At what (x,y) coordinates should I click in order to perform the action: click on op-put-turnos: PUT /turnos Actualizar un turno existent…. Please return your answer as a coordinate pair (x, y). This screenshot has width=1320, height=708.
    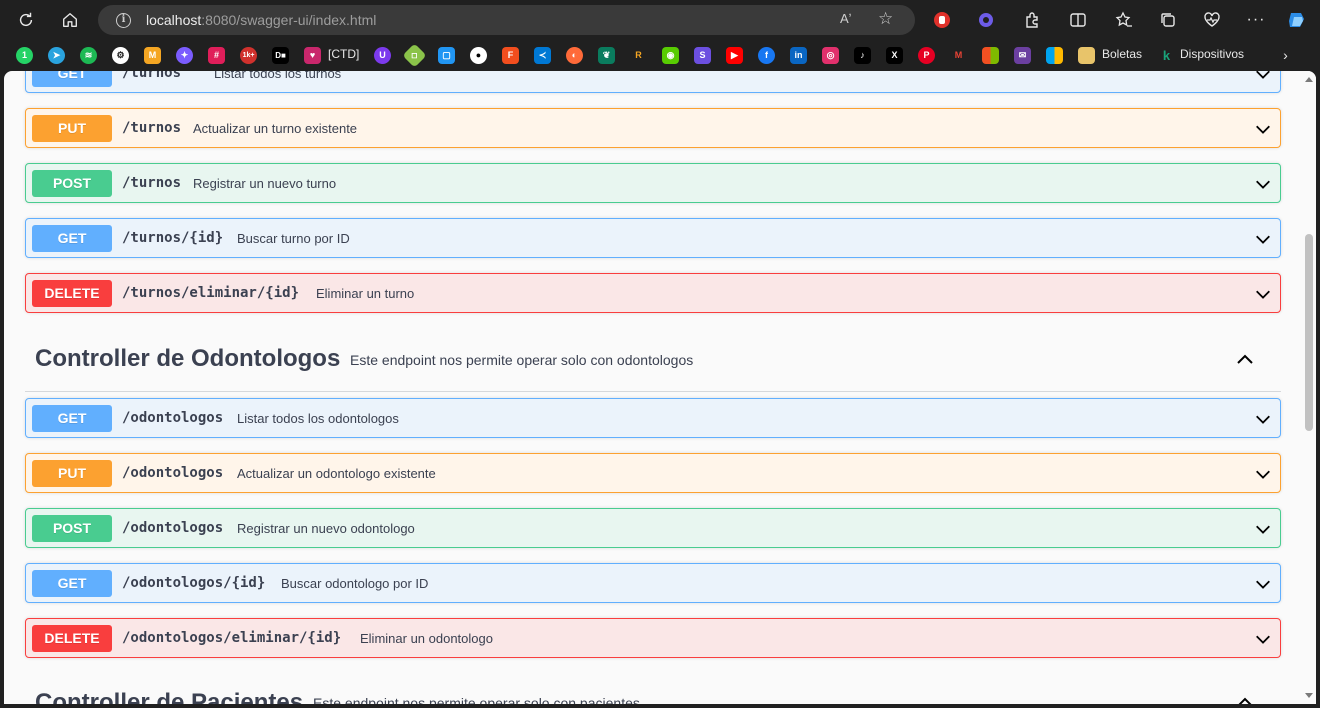
    Looking at the image, I should click on (653, 128).